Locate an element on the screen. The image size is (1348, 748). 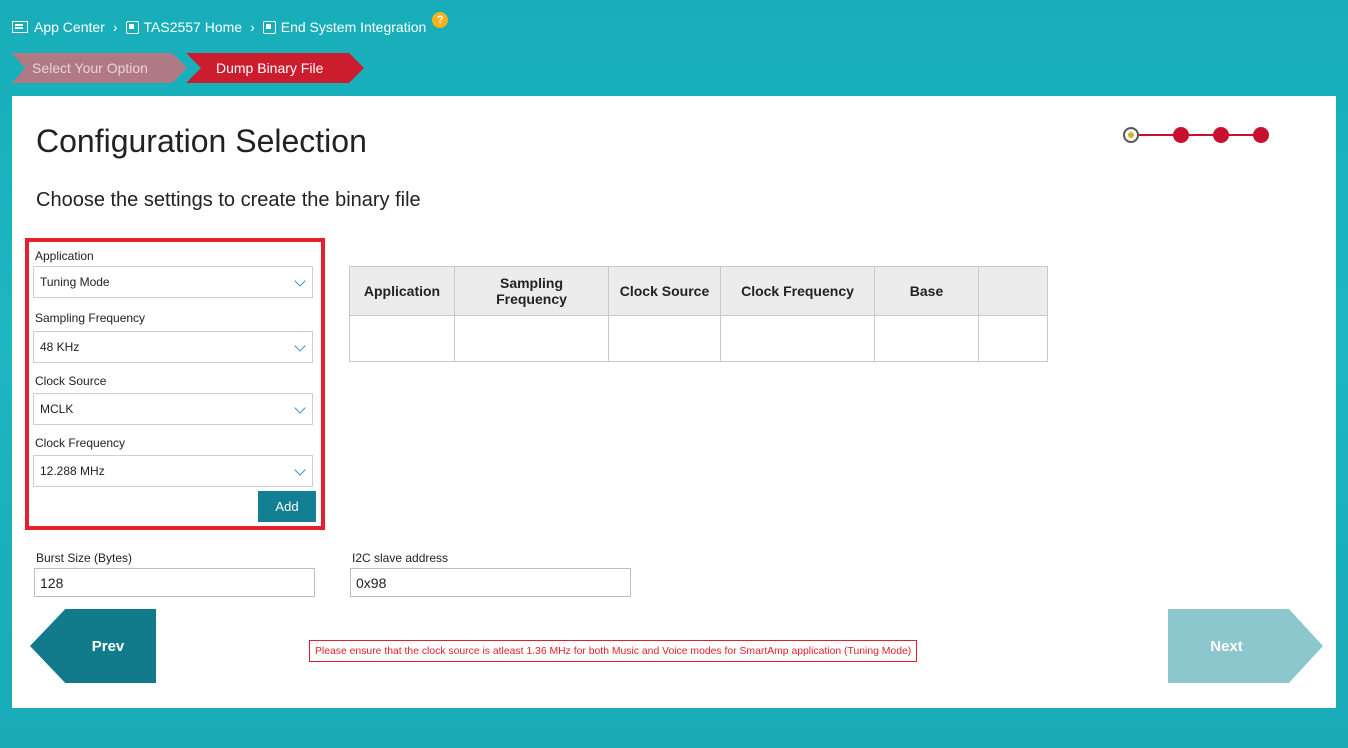
table-row is located at coordinates (698, 338).